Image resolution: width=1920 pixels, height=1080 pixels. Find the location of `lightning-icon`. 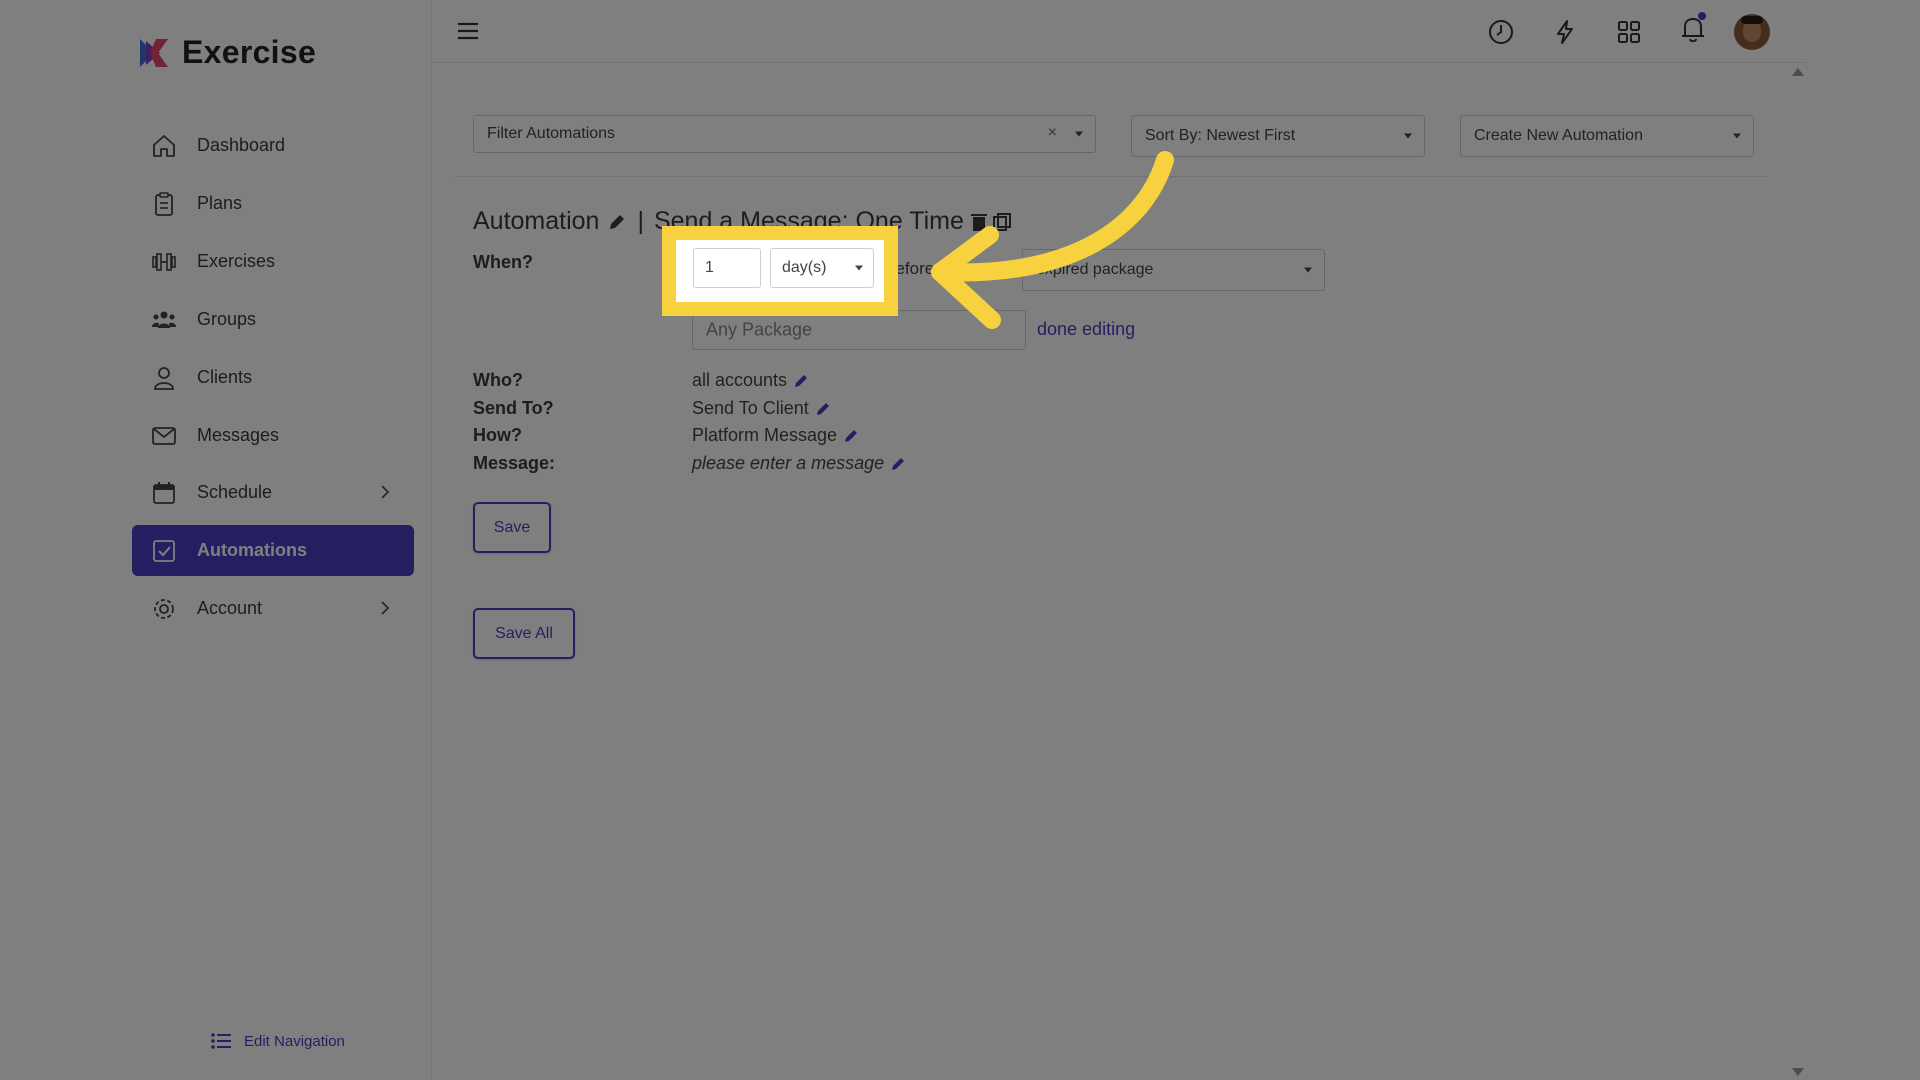

lightning-icon is located at coordinates (1565, 32).